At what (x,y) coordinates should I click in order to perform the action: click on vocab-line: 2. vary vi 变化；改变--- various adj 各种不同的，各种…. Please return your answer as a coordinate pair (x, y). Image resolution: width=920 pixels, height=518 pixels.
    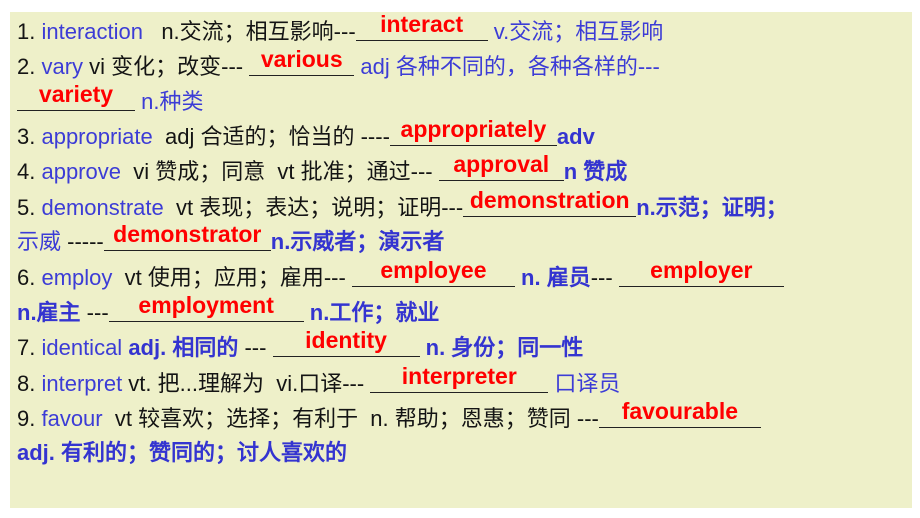
    Looking at the image, I should click on (338, 63).